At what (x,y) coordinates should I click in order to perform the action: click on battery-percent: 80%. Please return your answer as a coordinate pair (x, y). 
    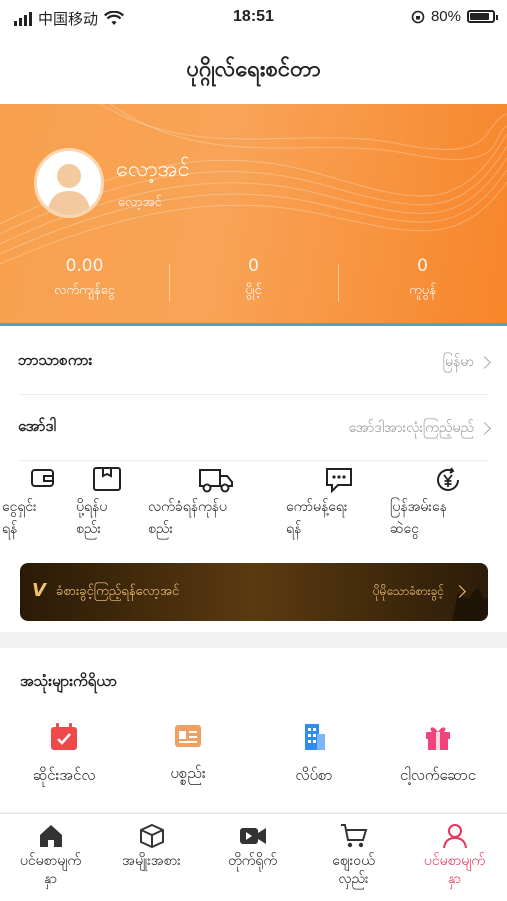
    Looking at the image, I should click on (445, 16).